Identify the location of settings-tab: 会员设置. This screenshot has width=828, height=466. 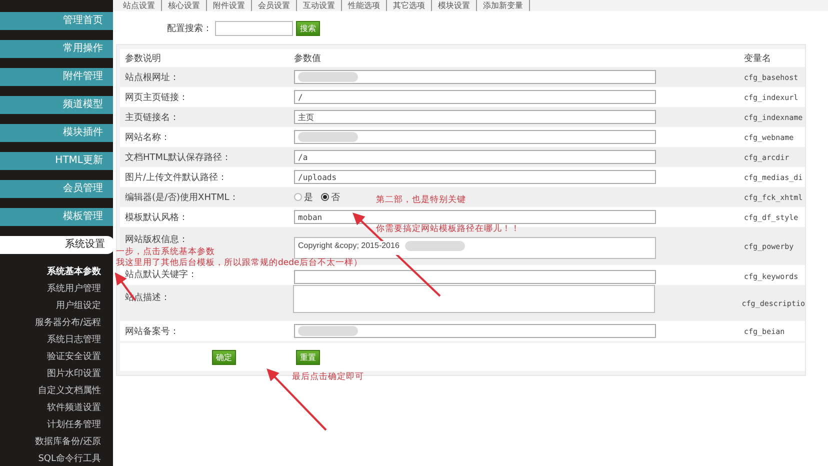
(274, 5).